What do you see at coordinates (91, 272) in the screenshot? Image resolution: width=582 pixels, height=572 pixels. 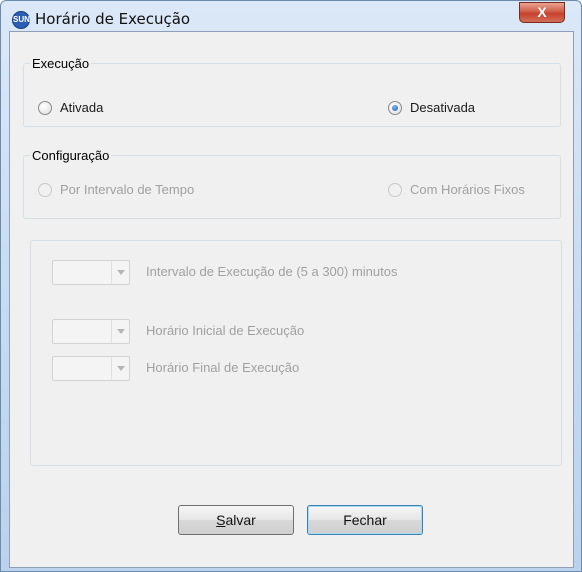 I see `intervalo-combobox` at bounding box center [91, 272].